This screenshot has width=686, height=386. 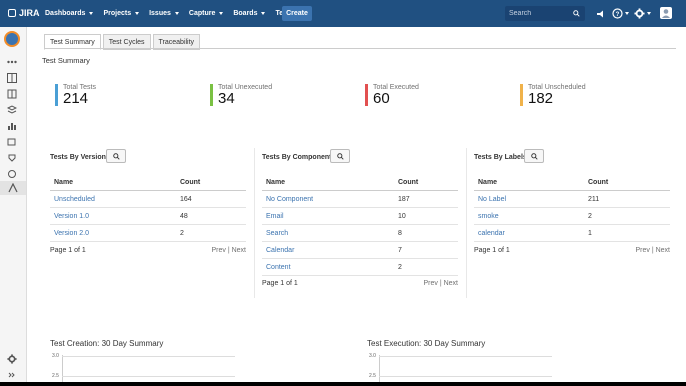 I want to click on component-link: Search, so click(x=277, y=233).